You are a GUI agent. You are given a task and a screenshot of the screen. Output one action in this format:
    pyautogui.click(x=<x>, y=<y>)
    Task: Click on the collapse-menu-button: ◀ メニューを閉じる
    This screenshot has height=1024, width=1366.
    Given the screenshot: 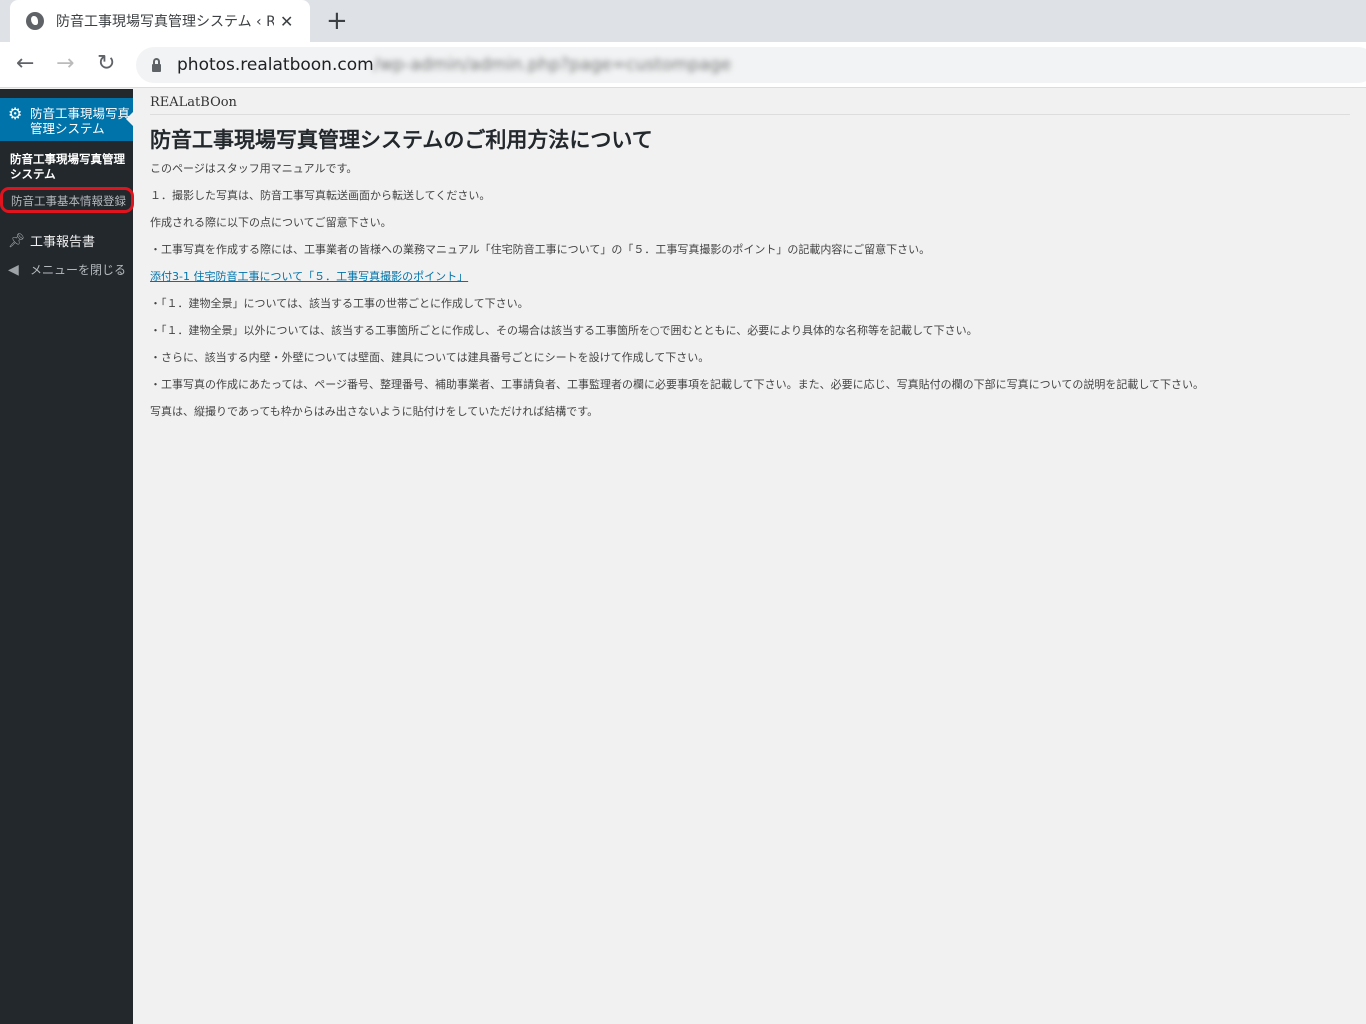 What is the action you would take?
    pyautogui.click(x=67, y=269)
    